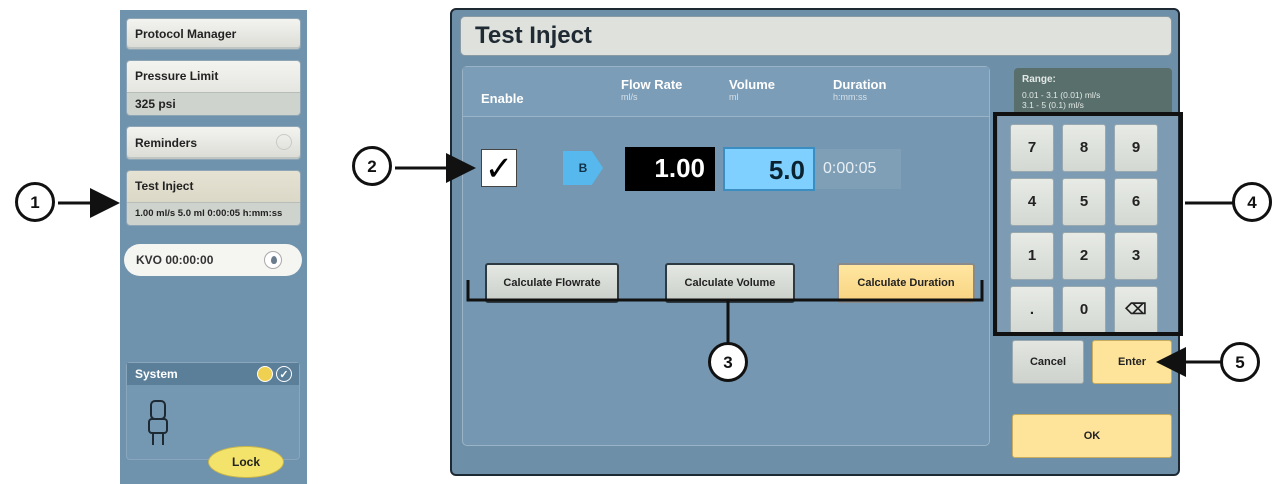  I want to click on callout-3-bracket, so click(725, 291).